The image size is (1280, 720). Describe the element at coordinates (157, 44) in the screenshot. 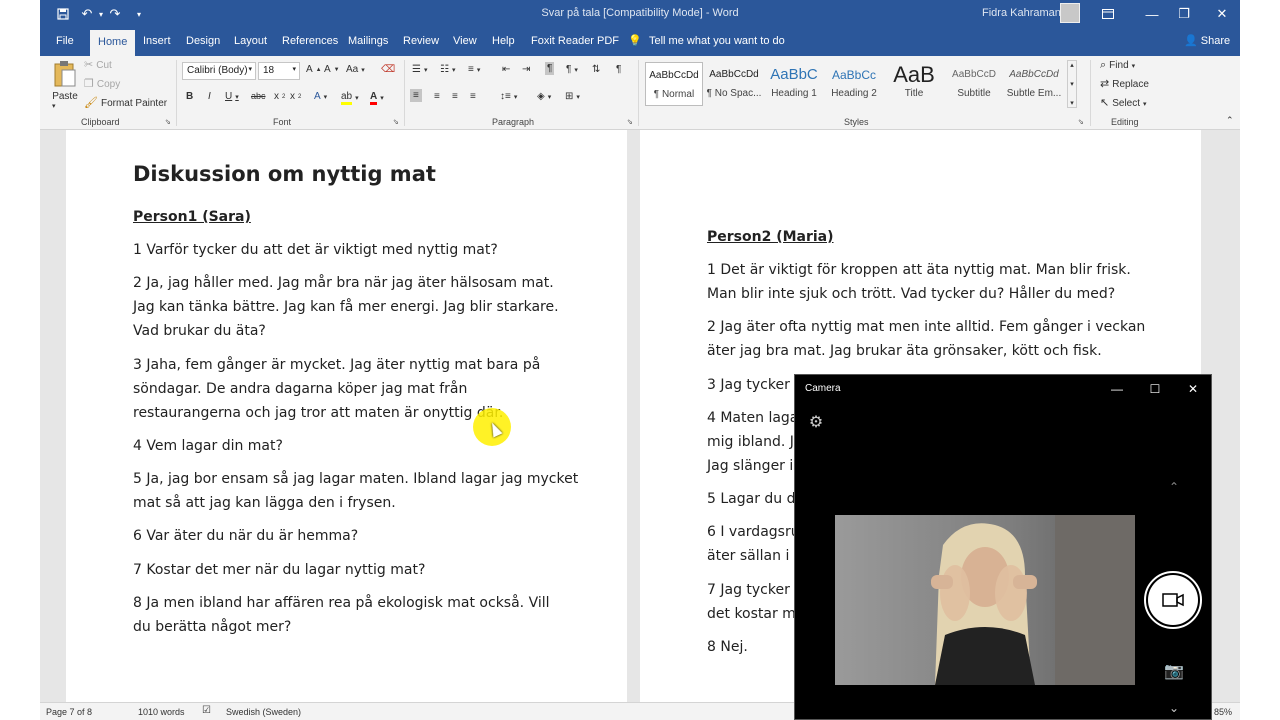

I see `tab-insert: Insert` at that location.